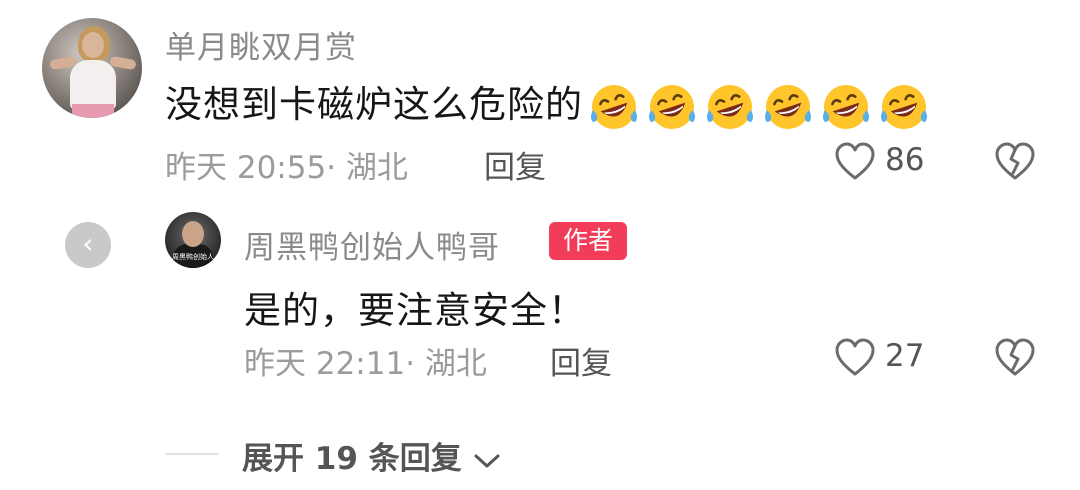  What do you see at coordinates (855, 358) in the screenshot?
I see `reply-like-heart-icon` at bounding box center [855, 358].